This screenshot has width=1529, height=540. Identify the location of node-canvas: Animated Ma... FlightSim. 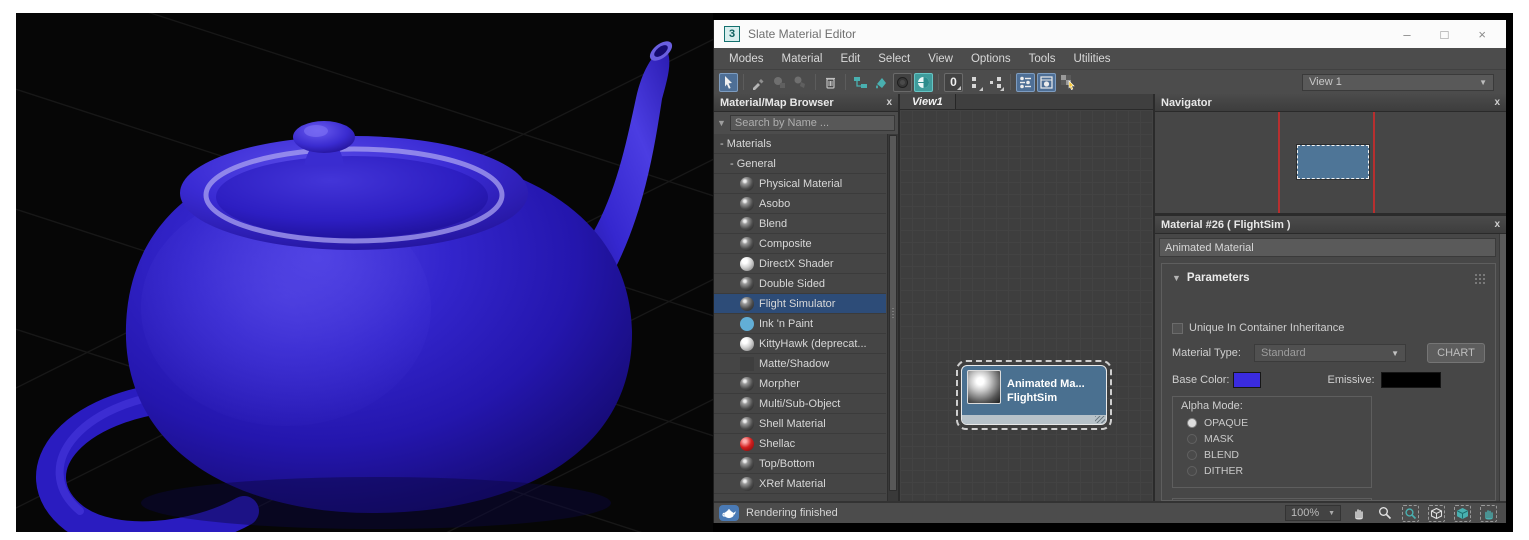
(1026, 305).